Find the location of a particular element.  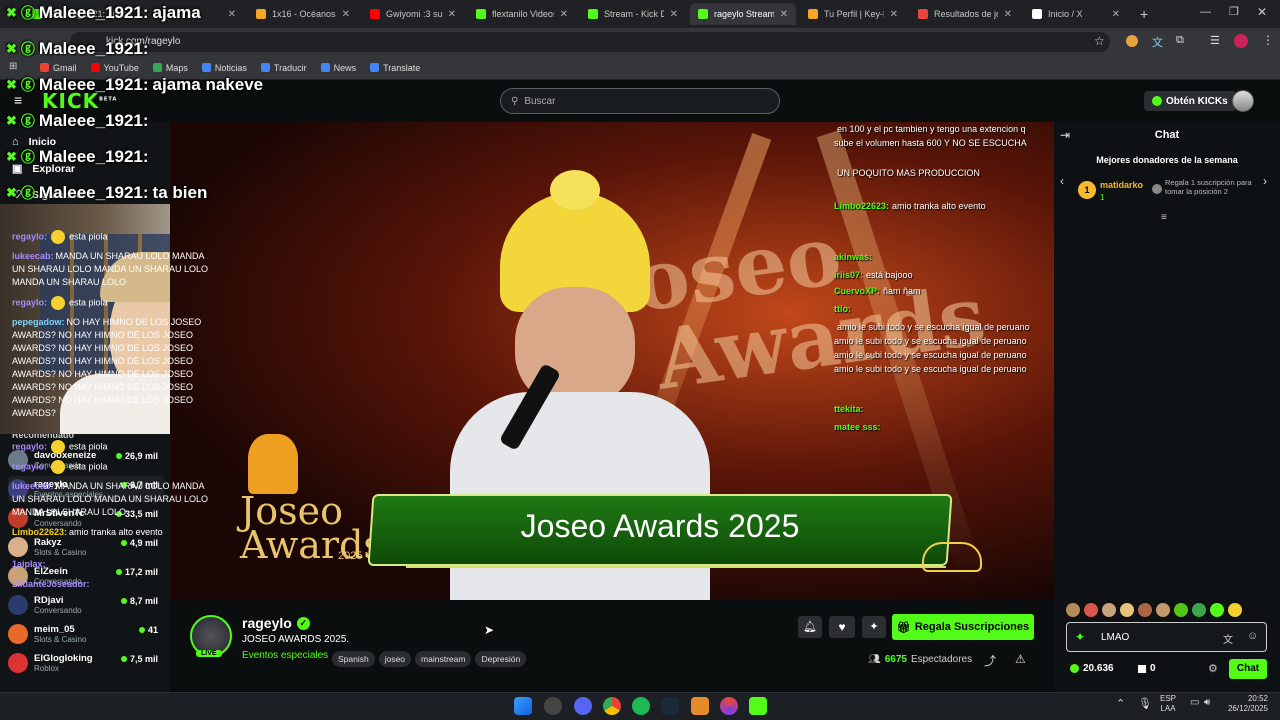

gift-subscriptions-button: 🎁︎ Regala Suscripciones is located at coordinates (963, 627).